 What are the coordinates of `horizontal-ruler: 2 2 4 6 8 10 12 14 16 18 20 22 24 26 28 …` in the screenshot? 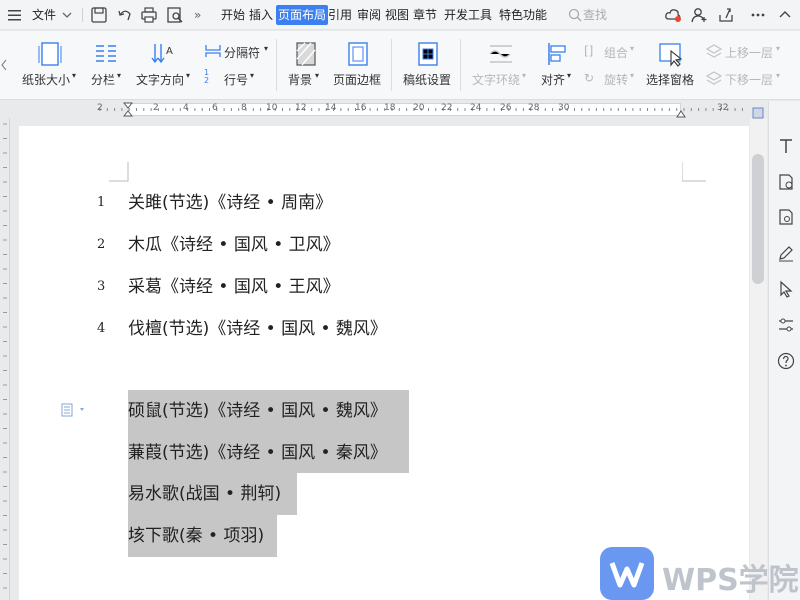 It's located at (400, 109).